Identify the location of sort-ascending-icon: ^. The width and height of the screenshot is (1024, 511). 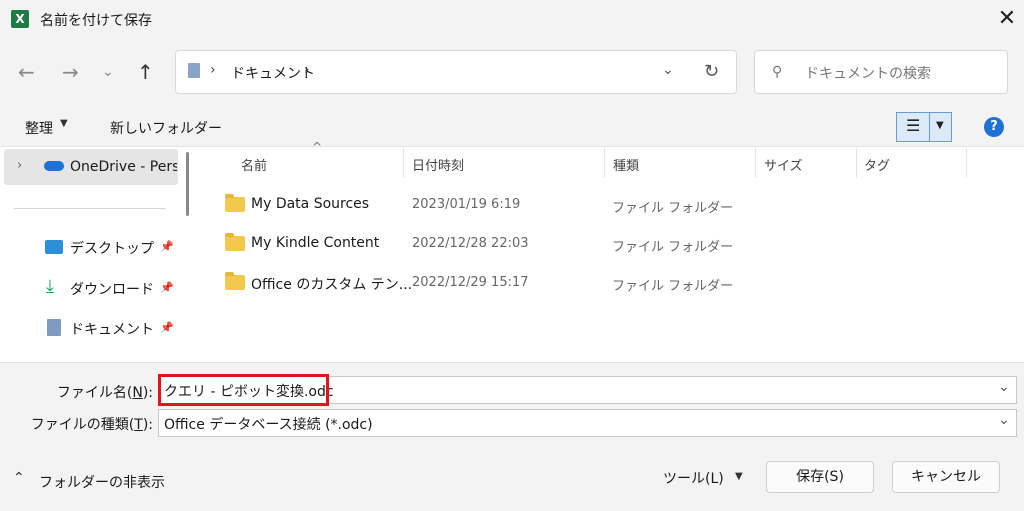
(317, 147).